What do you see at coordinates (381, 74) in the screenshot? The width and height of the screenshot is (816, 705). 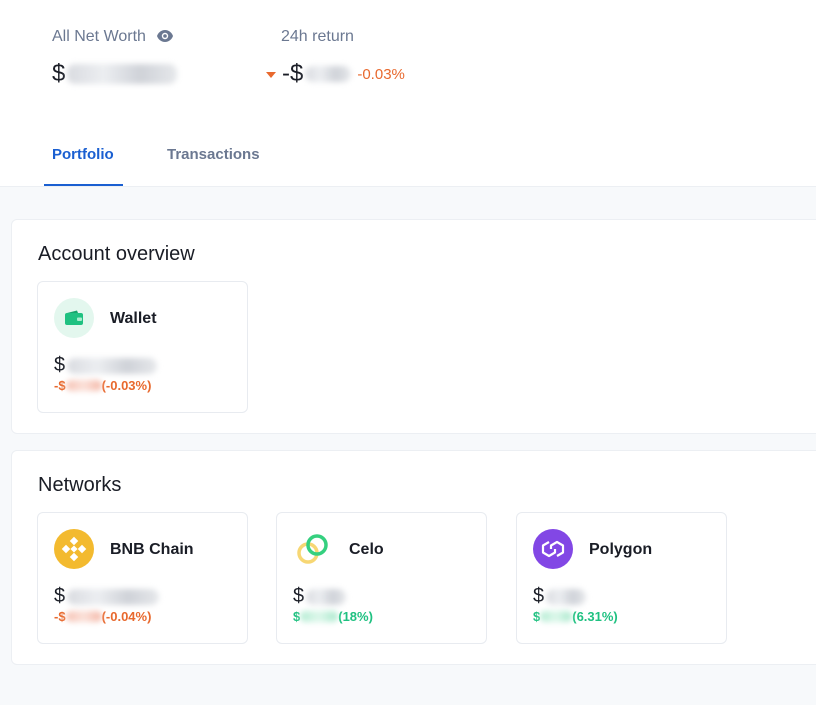 I see `return-percent: -0.03%` at bounding box center [381, 74].